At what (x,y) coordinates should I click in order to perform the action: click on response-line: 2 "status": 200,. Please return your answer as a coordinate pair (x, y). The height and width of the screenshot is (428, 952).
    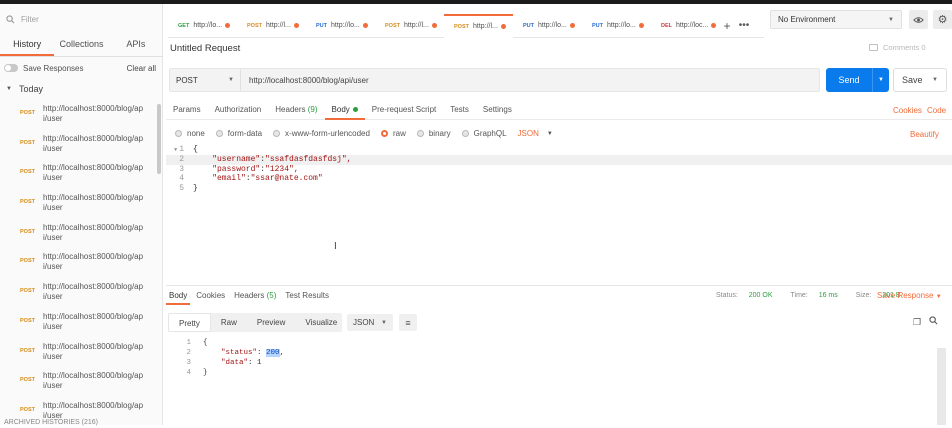
    Looking at the image, I should click on (559, 353).